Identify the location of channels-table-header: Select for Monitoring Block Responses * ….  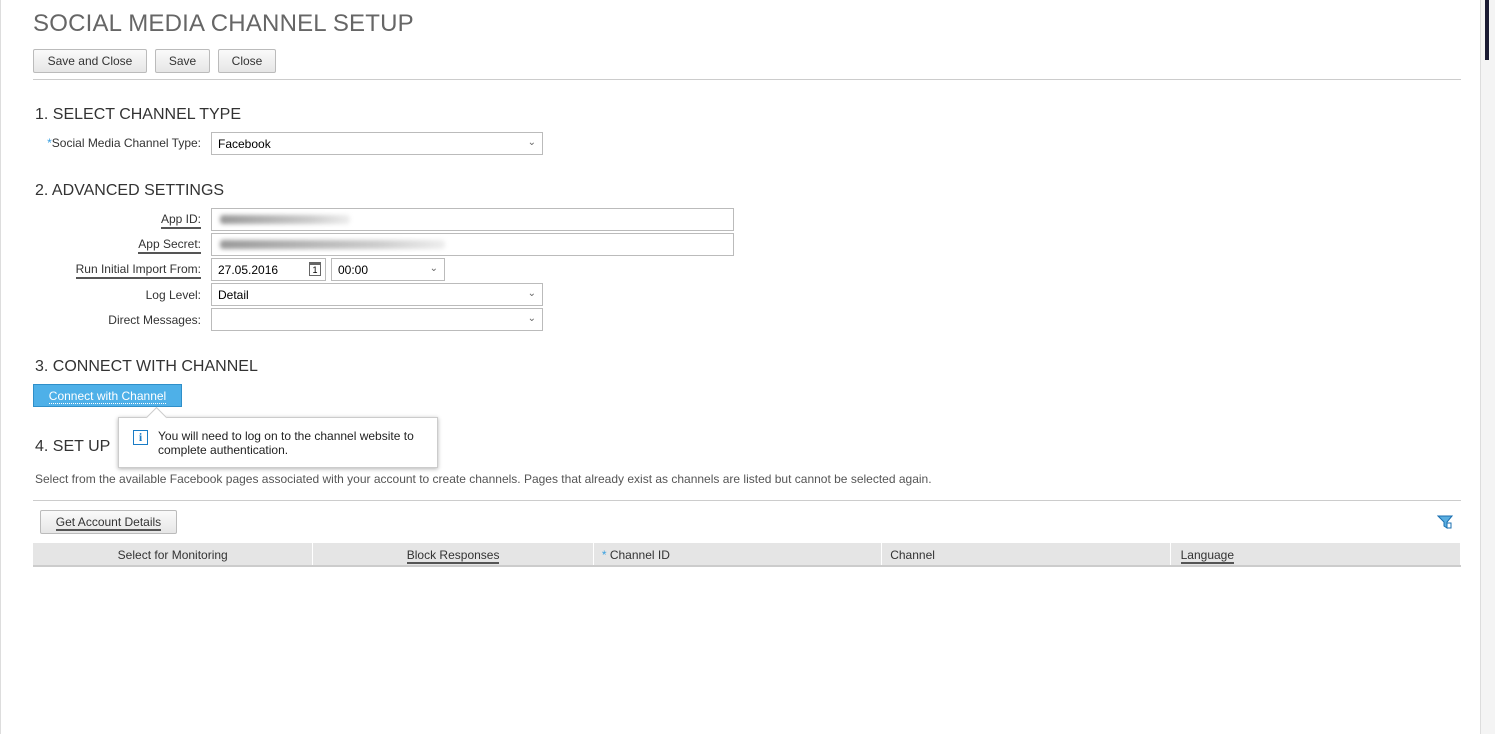
(747, 555).